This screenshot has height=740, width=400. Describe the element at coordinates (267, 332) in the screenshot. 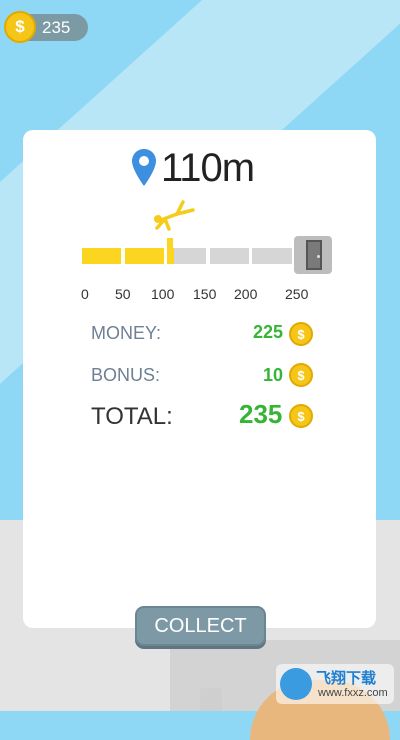

I see `money-value: 225` at that location.